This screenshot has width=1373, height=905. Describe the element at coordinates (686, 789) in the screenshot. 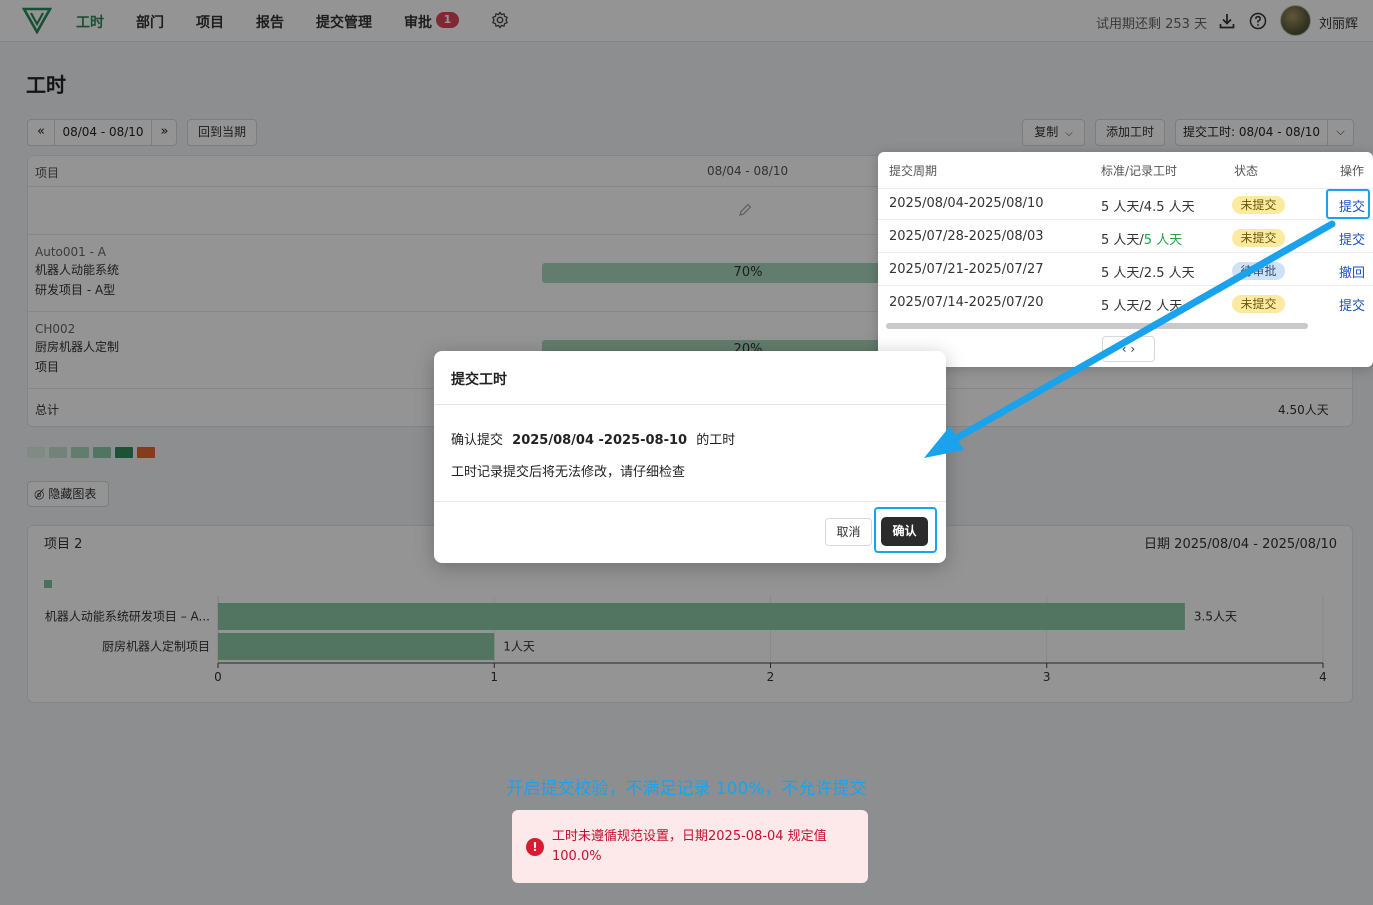

I see `annotation-caption: 开启提交校验，不满足记录 100%，不允许提交` at that location.